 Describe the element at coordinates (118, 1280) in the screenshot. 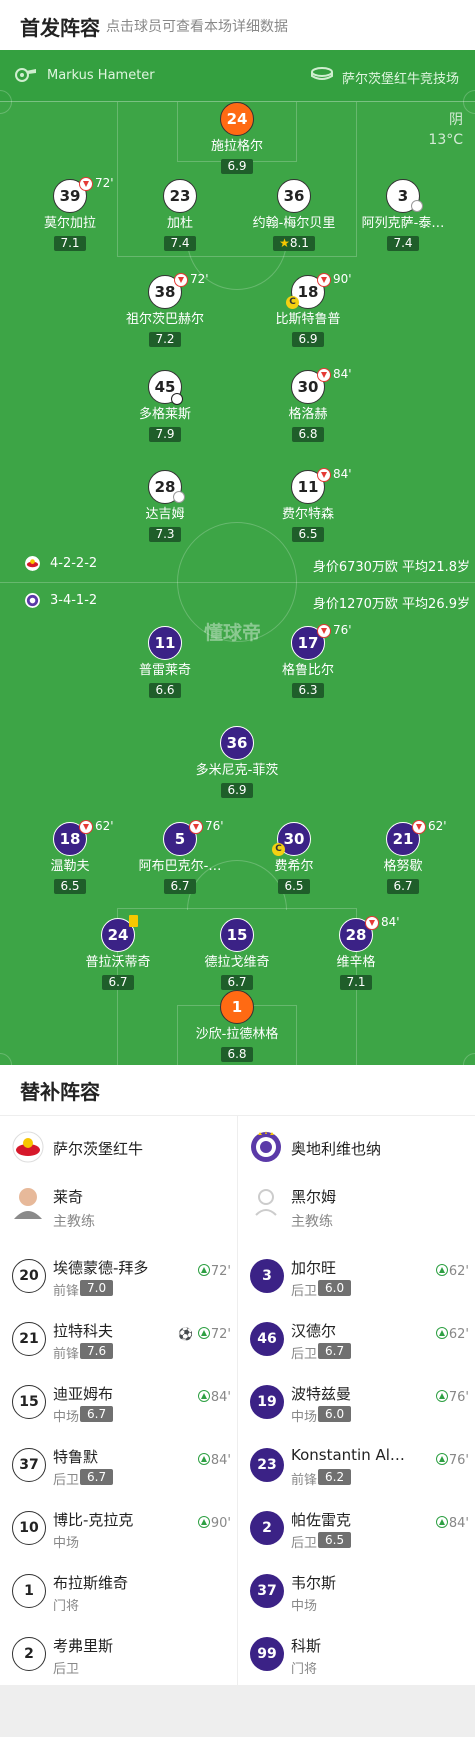

I see `sub-player: 20 埃德蒙德-拜多 前锋 7.0 72'` at that location.